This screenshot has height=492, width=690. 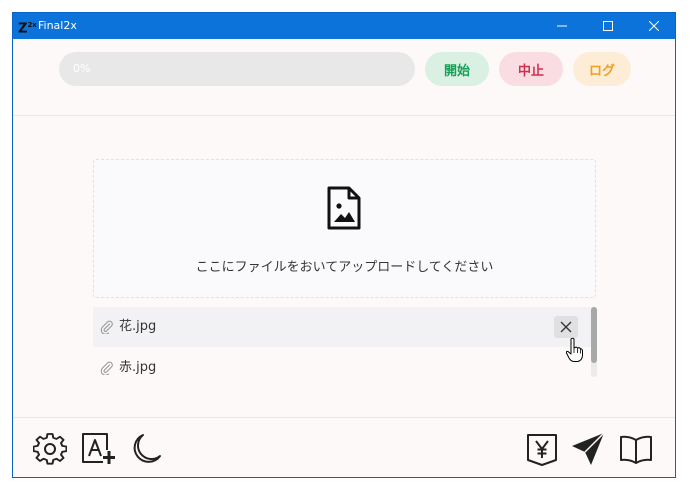 What do you see at coordinates (98, 449) in the screenshot?
I see `font-add-icon` at bounding box center [98, 449].